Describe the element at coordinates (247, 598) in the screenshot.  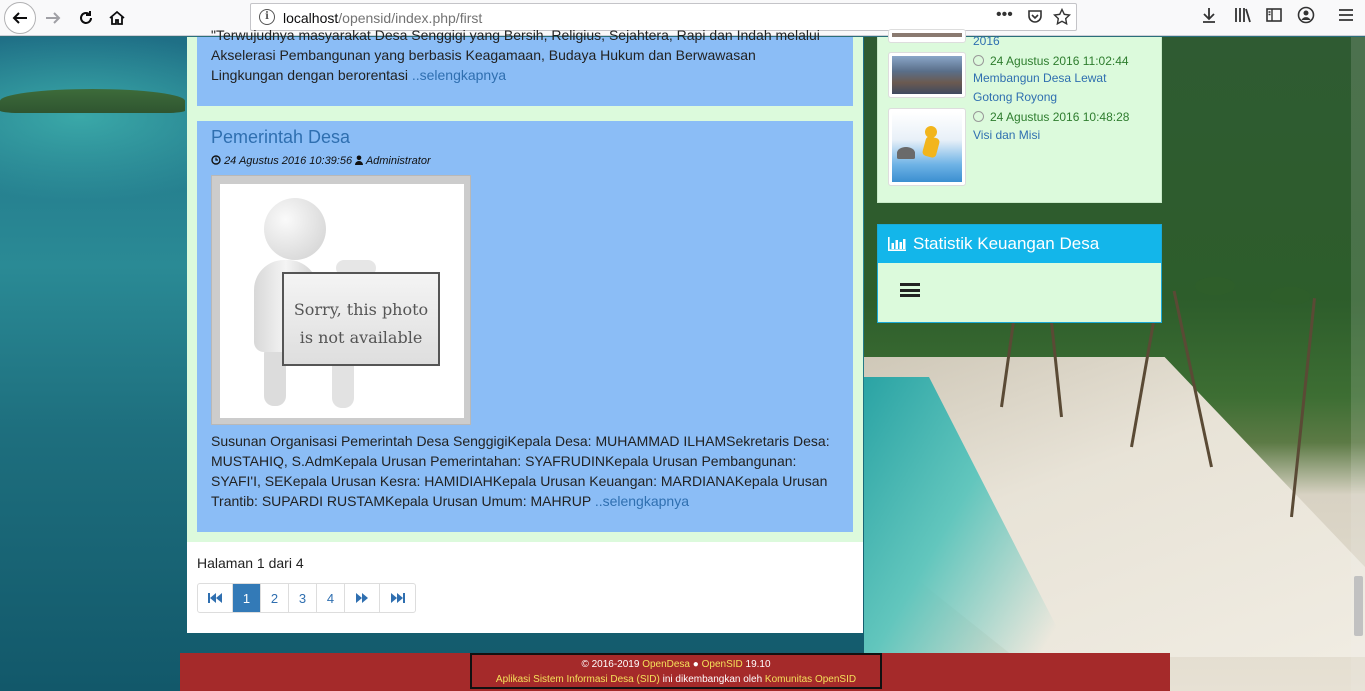
I see `page-1-button: 1` at that location.